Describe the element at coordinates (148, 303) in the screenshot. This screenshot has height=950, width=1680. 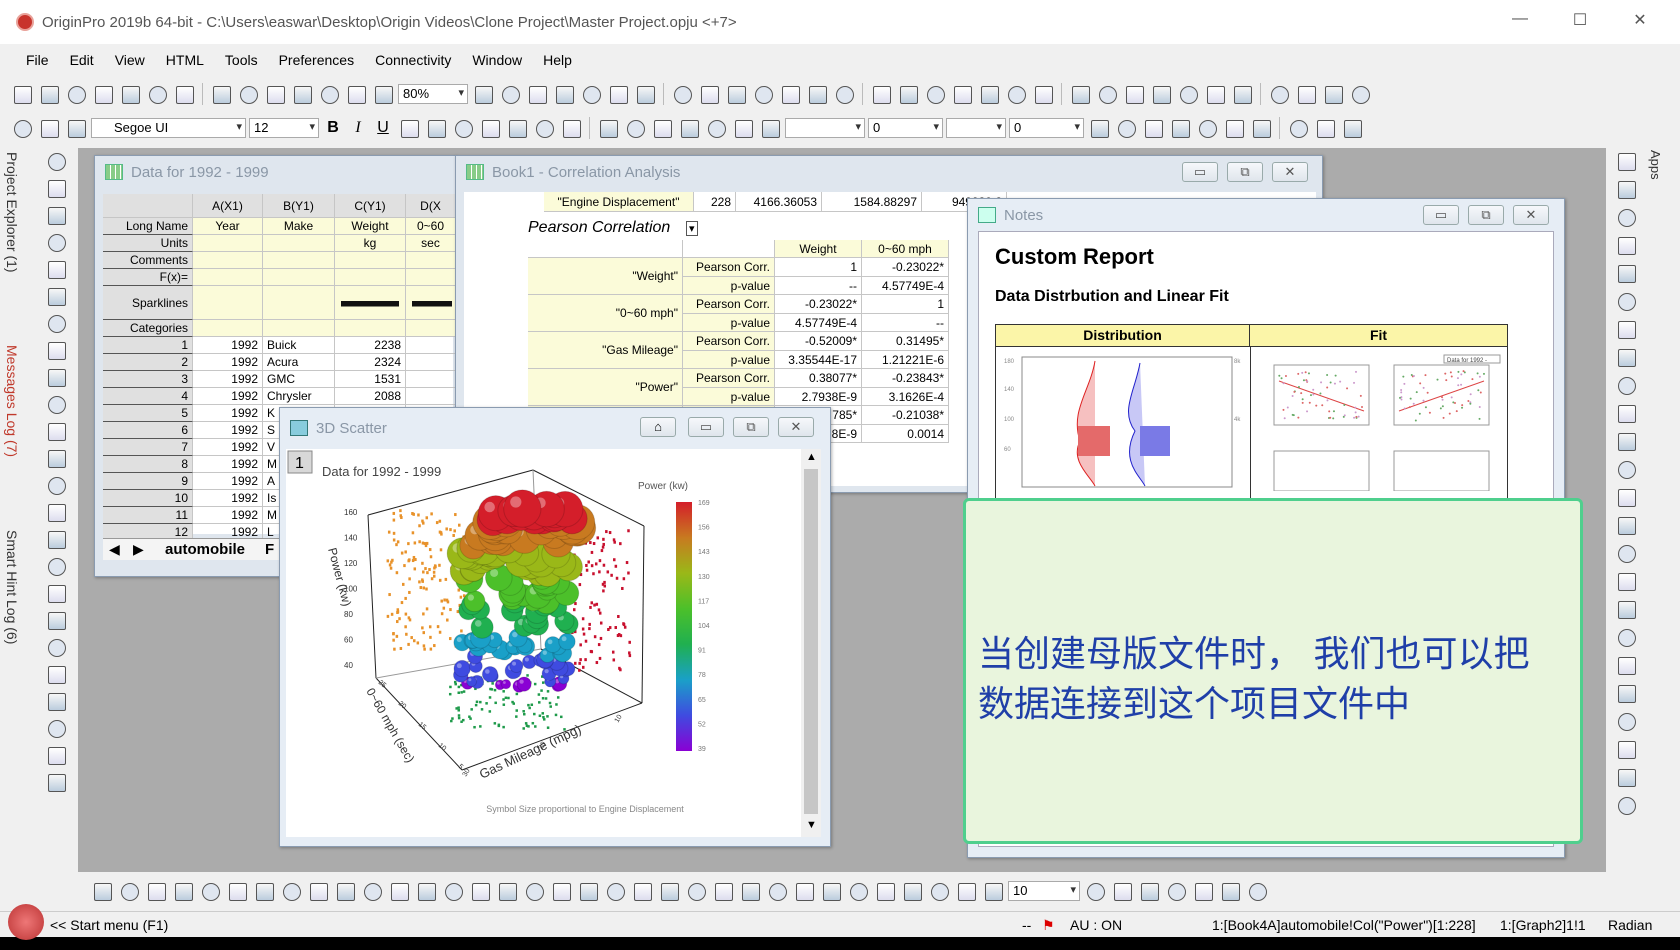
I see `row-label: Sparklines` at that location.